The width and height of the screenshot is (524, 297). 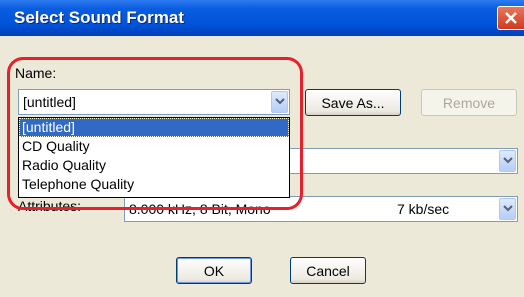 I want to click on close-button, so click(x=510, y=18).